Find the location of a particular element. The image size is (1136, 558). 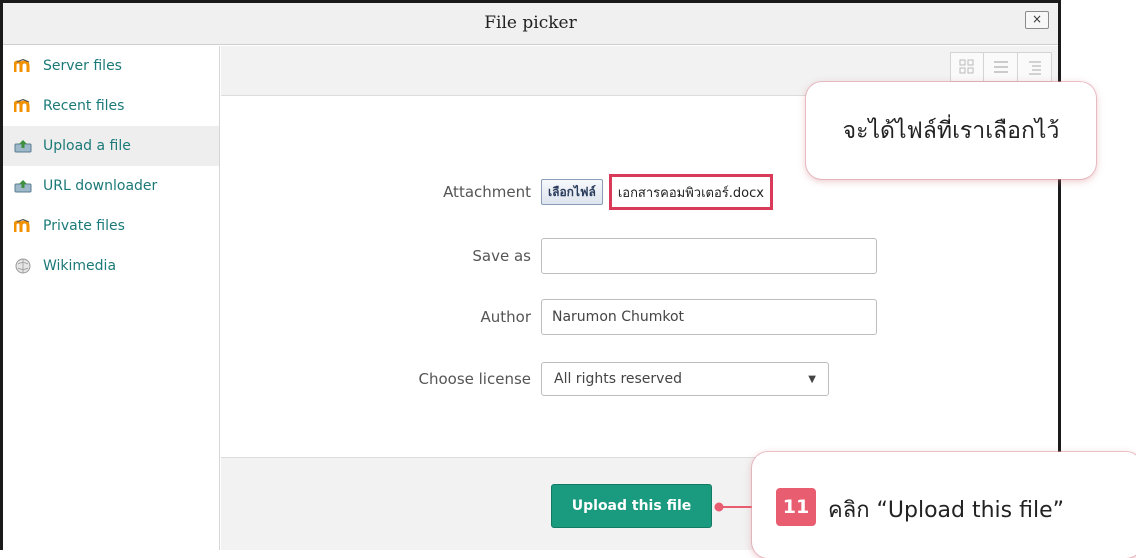

author-row: Author Narumon Chumkot is located at coordinates (621, 317).